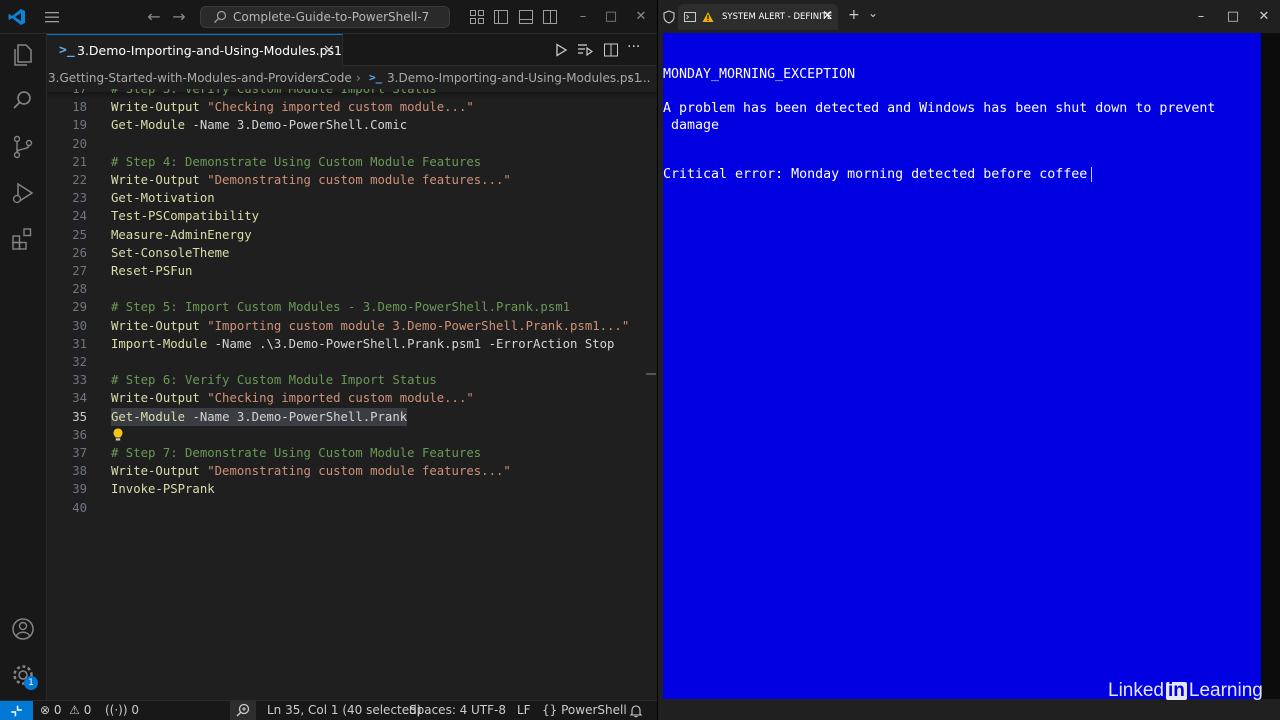 The width and height of the screenshot is (1280, 720). Describe the element at coordinates (151, 271) in the screenshot. I see `code-text: Reset-PSFun` at that location.